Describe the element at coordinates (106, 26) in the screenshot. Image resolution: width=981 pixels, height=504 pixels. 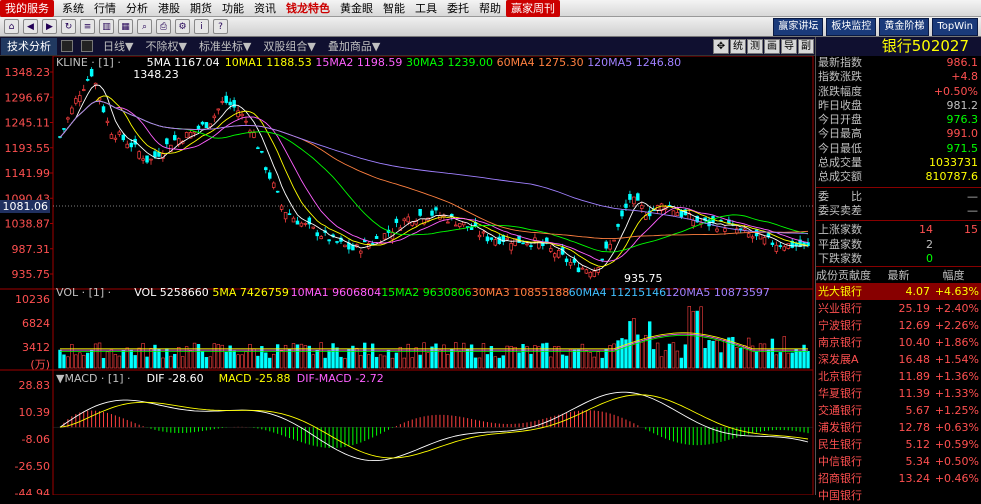
I see `chart-icon: ▥` at that location.